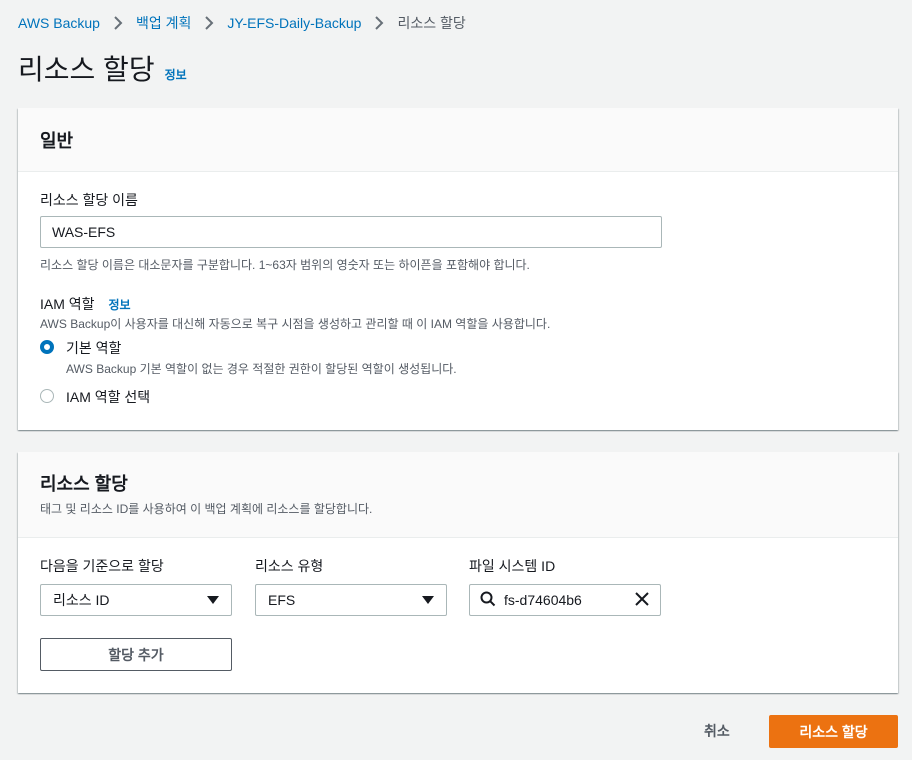 The width and height of the screenshot is (912, 760). Describe the element at coordinates (136, 600) in the screenshot. I see `assign-by-select: 리소스 ID` at that location.